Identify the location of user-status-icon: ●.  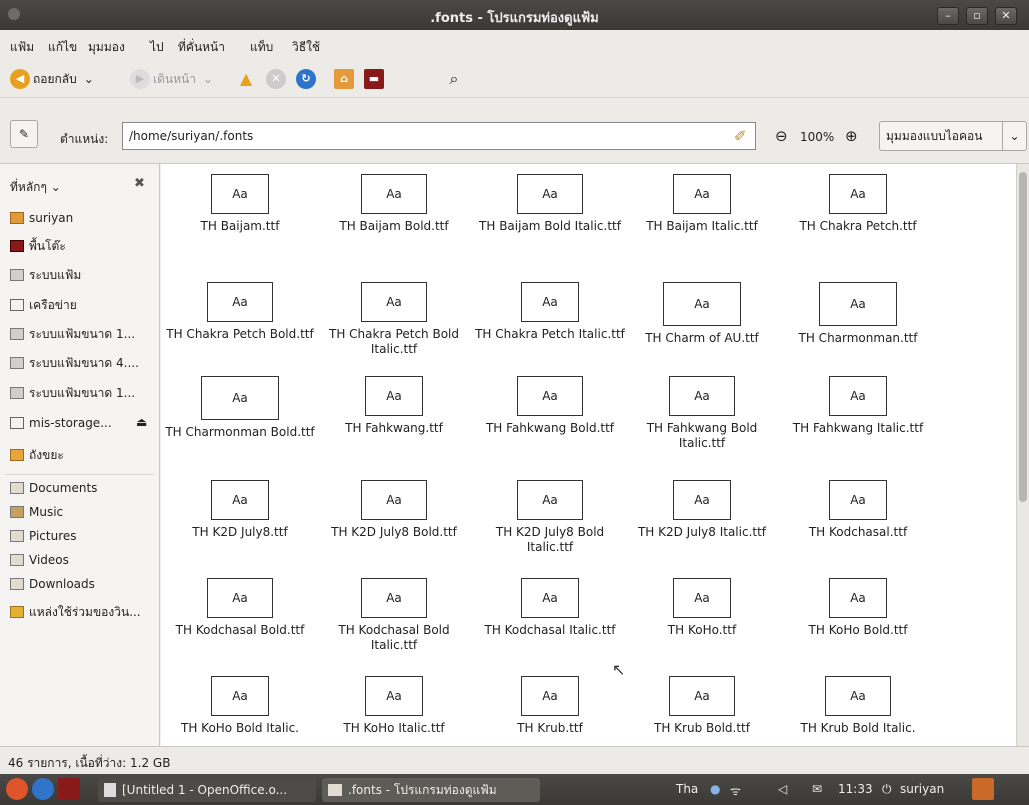
(715, 789).